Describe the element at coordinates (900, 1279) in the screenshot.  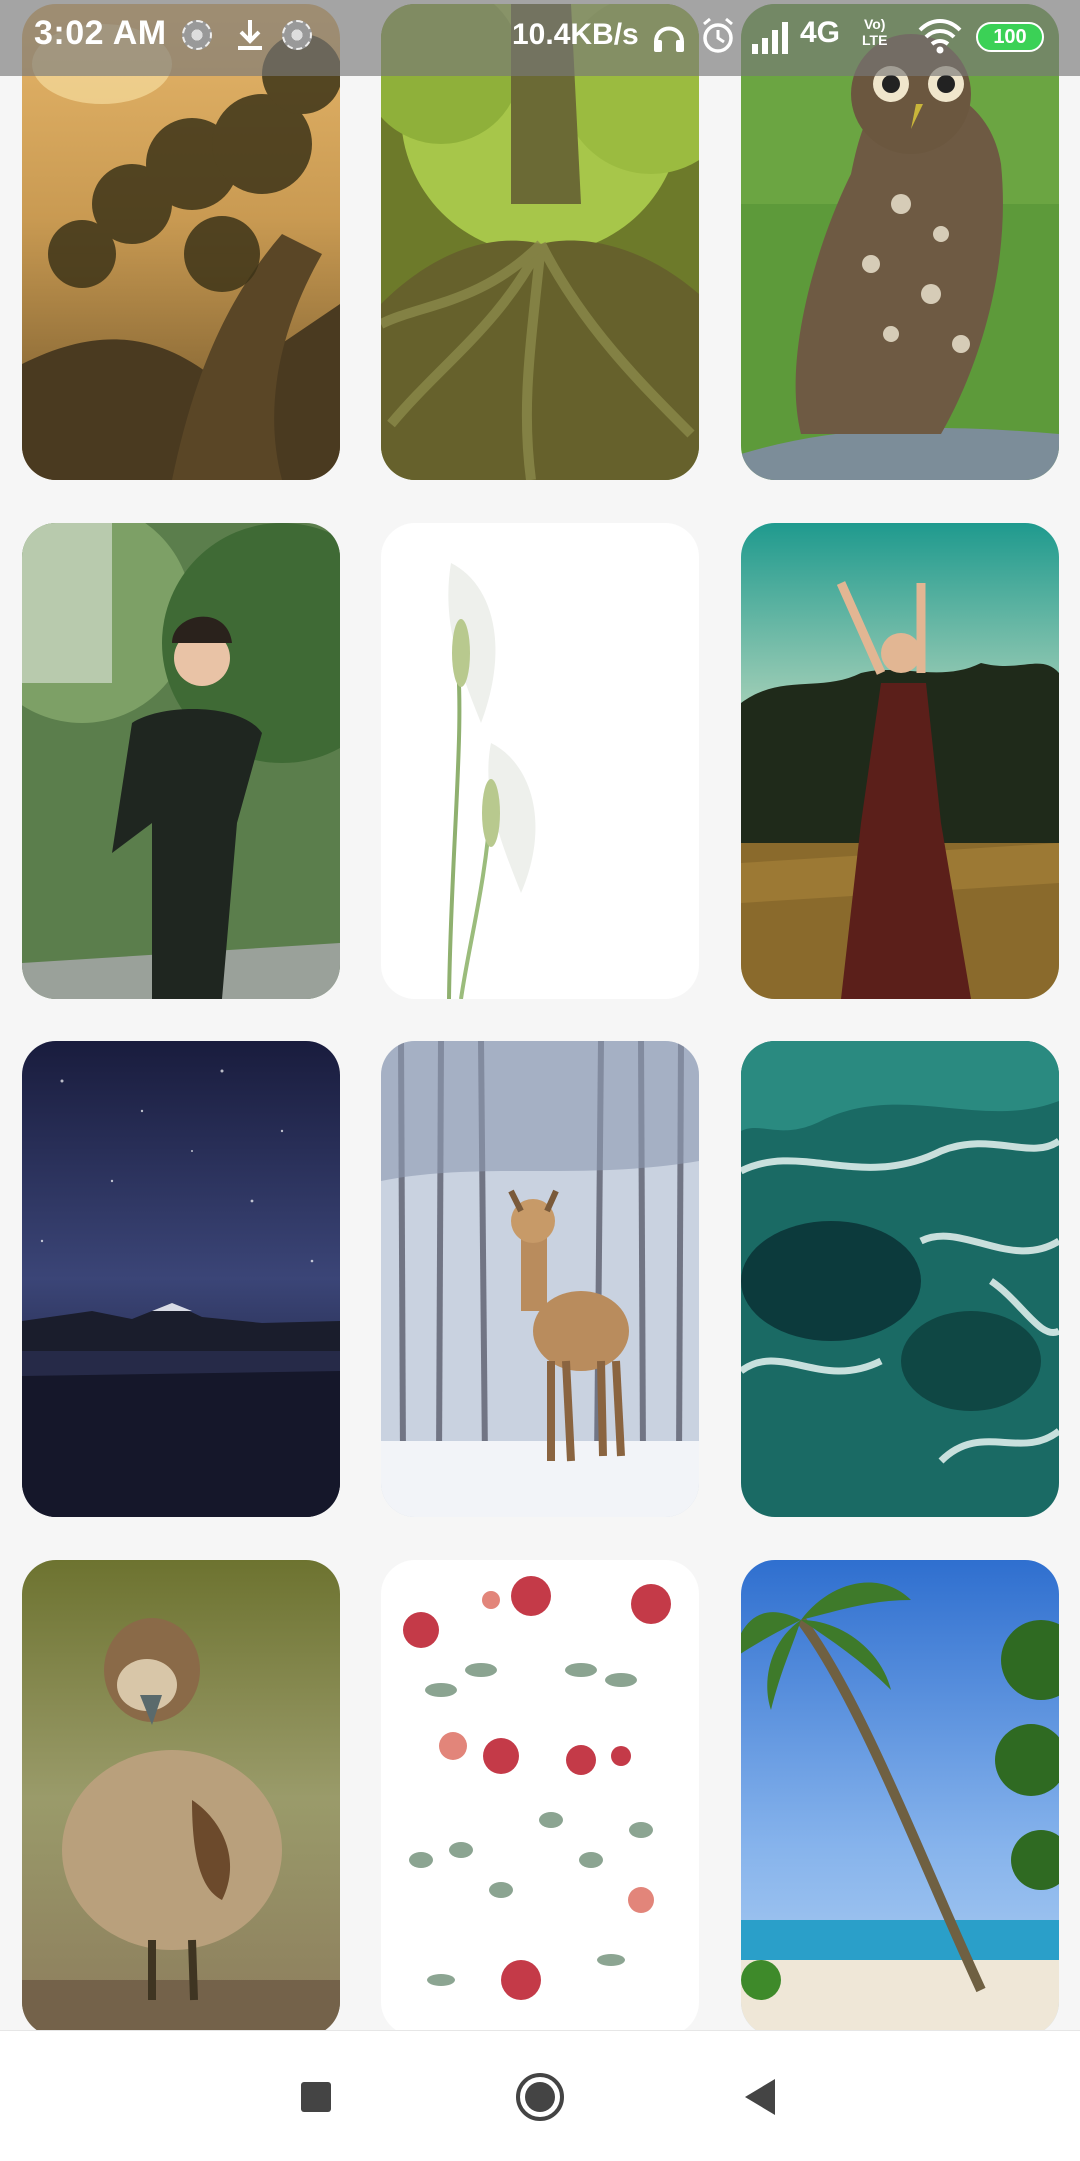
I see `wallpaper-tile-ocean-waves` at that location.